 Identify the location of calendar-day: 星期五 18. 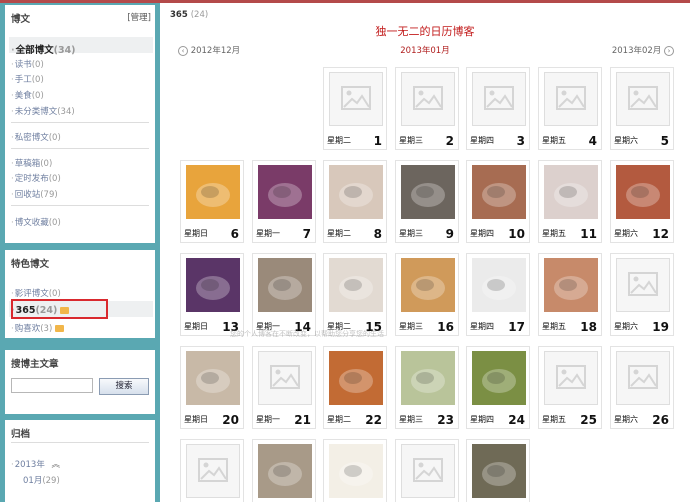
(570, 294).